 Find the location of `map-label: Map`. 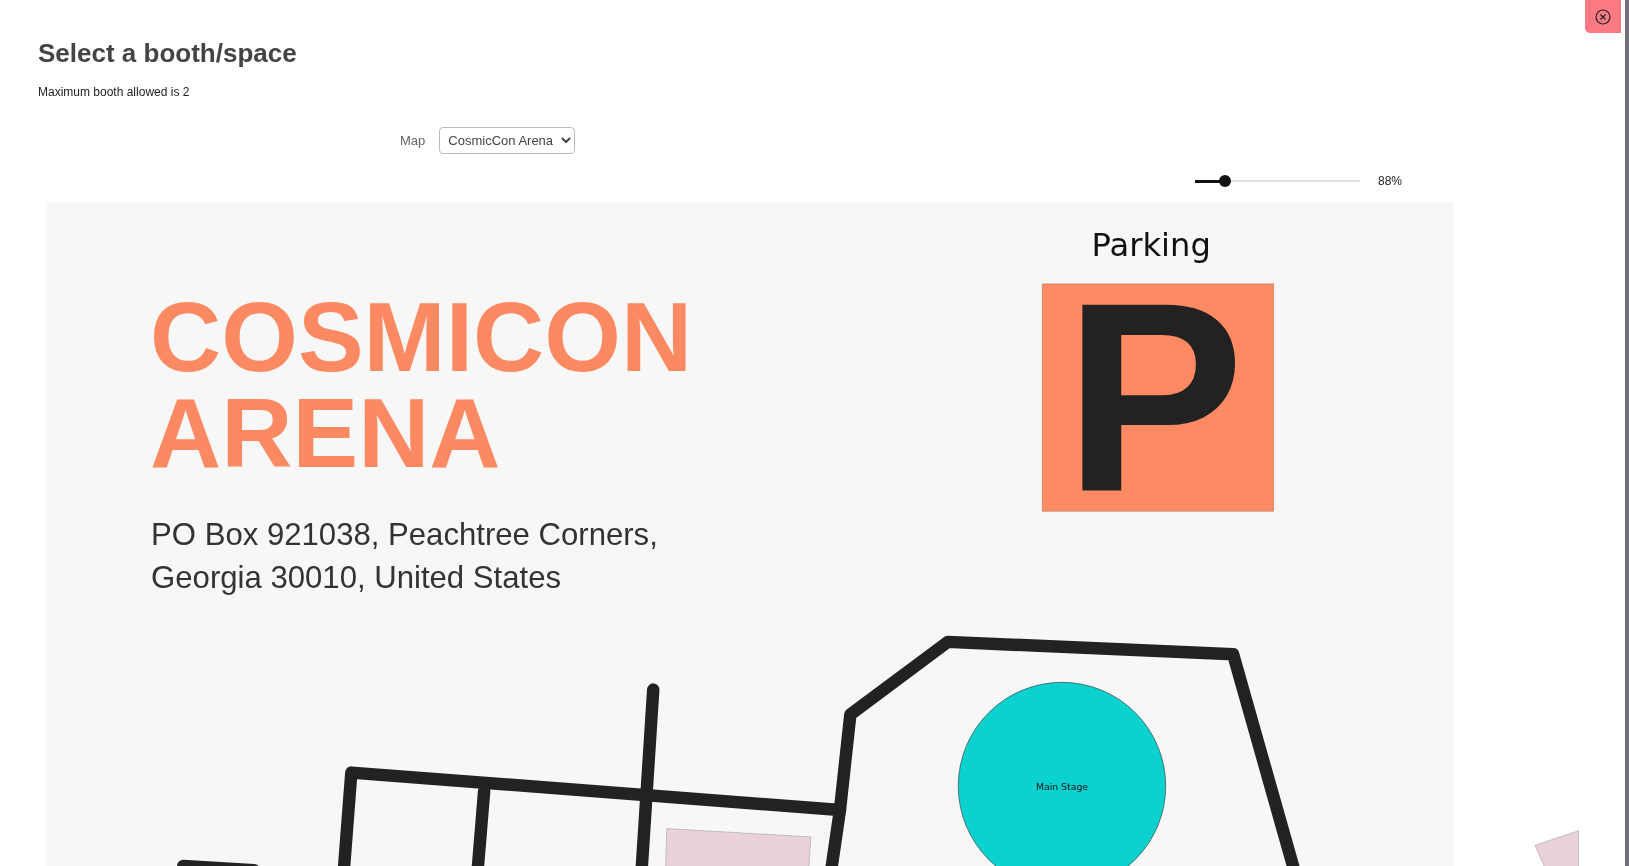

map-label: Map is located at coordinates (413, 140).